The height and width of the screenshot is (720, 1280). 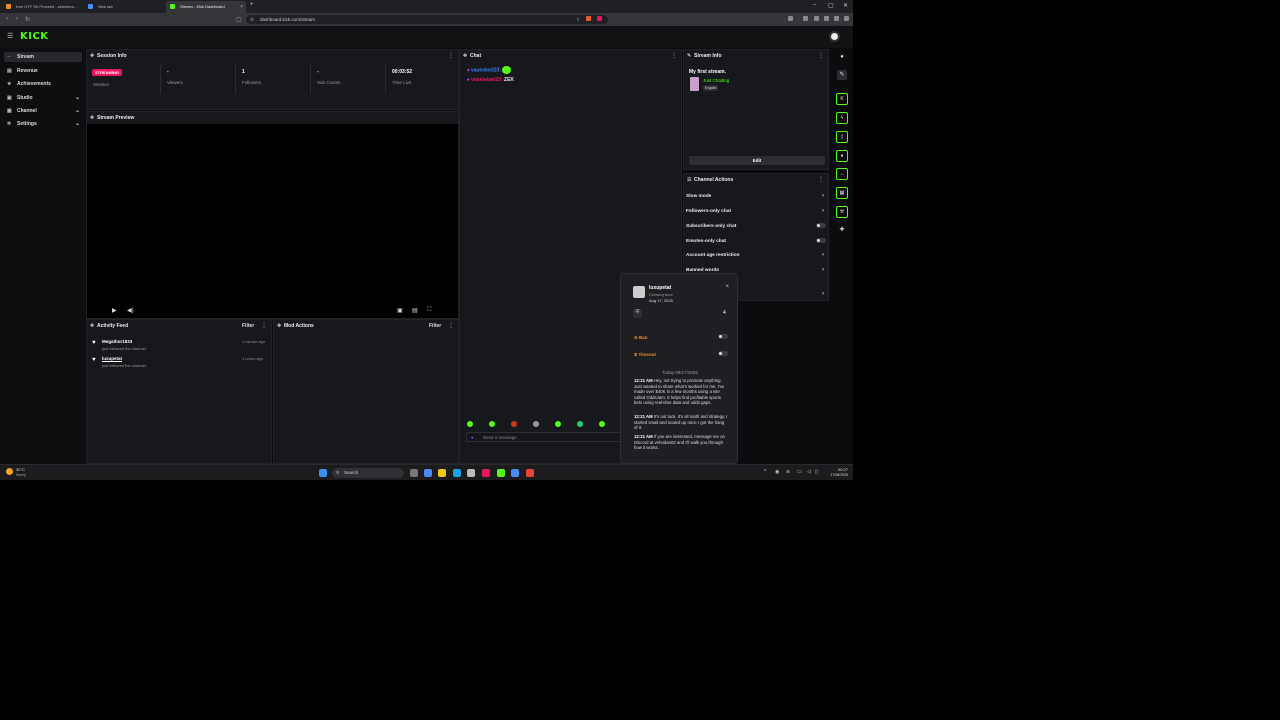 What do you see at coordinates (723, 353) in the screenshot?
I see `timeout-toggle` at bounding box center [723, 353].